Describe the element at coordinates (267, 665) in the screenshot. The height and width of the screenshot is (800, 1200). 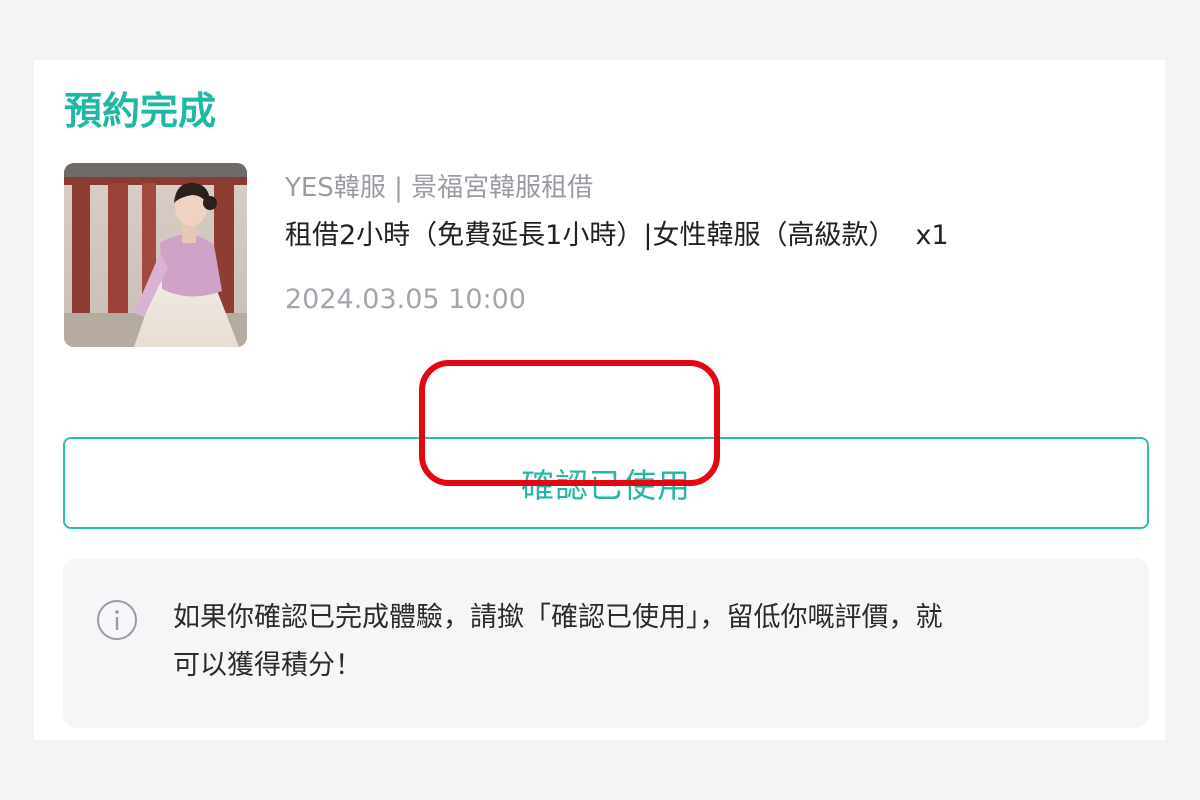
I see `notice-line-2: 可以獲得積分！` at that location.